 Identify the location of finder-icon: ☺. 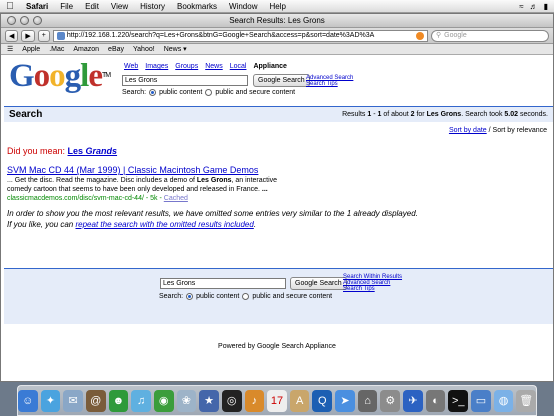
(27, 400).